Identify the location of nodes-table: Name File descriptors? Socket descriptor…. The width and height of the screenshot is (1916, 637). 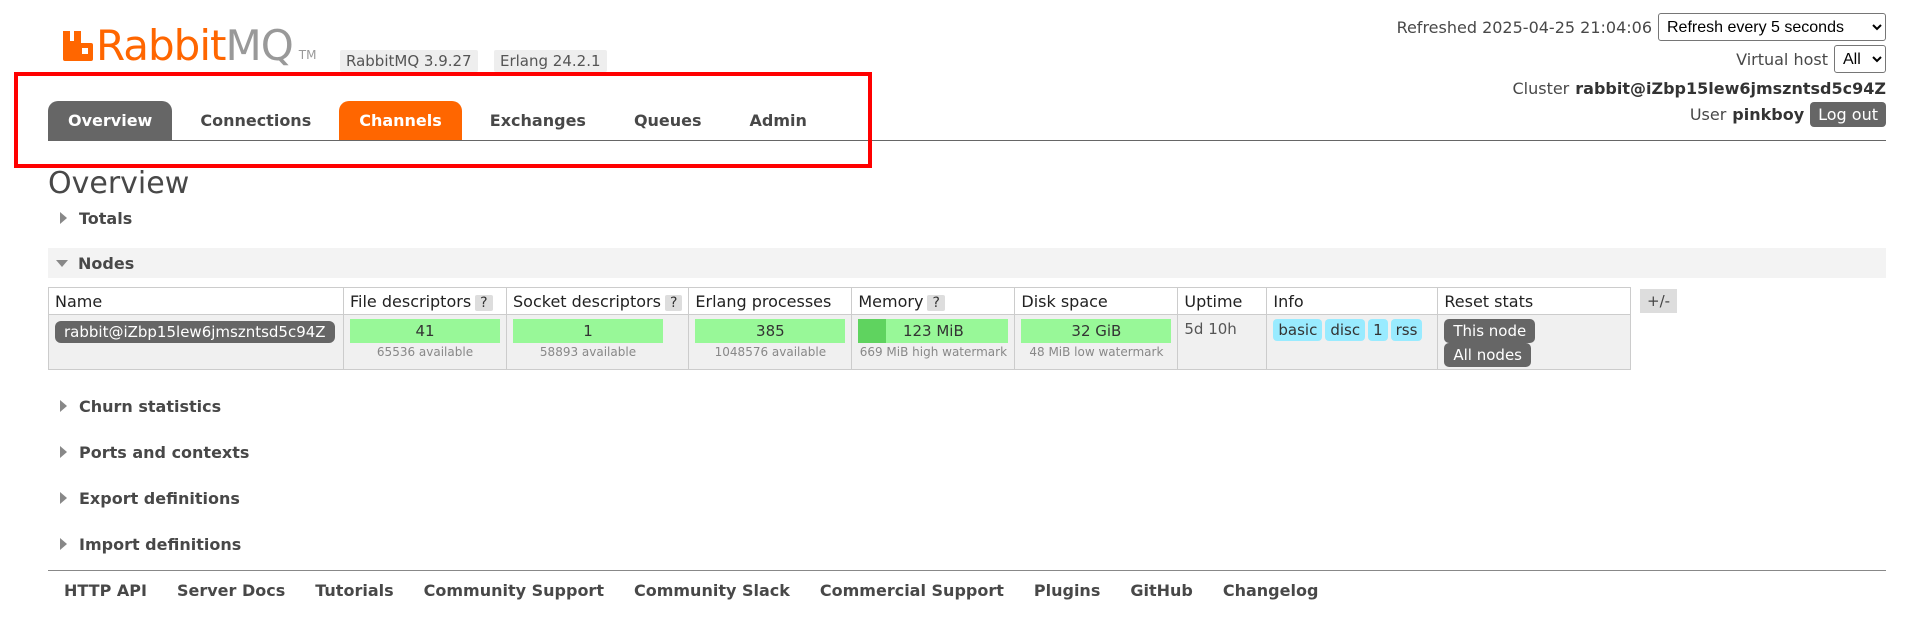
(840, 328).